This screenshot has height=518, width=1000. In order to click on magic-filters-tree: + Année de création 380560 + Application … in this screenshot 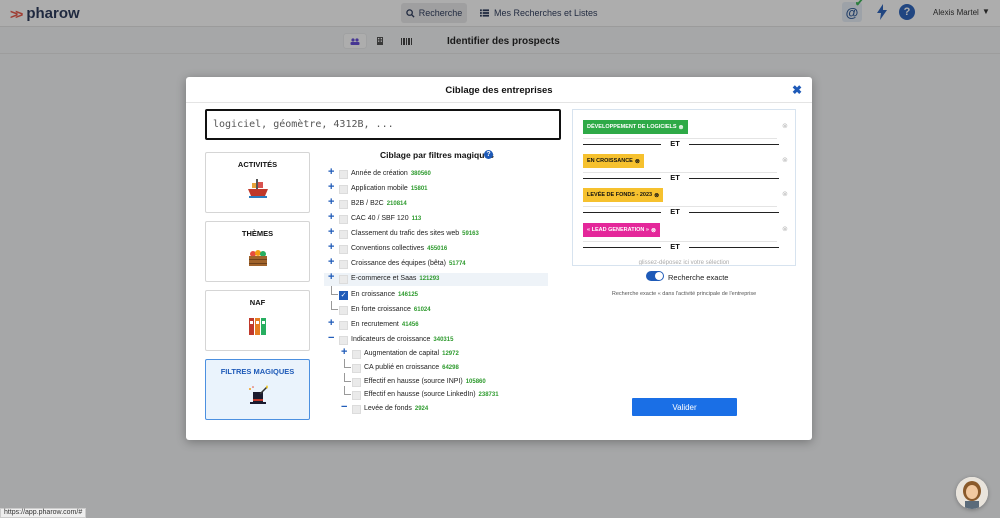, I will do `click(436, 291)`.